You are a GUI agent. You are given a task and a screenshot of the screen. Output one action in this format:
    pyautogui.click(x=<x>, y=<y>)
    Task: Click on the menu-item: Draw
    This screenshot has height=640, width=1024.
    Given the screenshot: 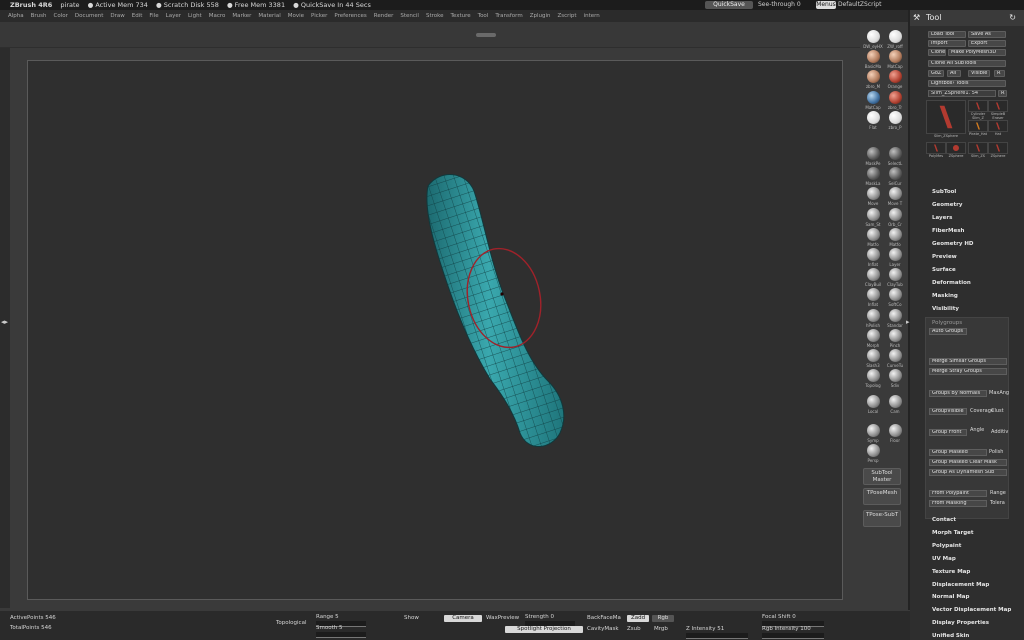 What is the action you would take?
    pyautogui.click(x=117, y=16)
    